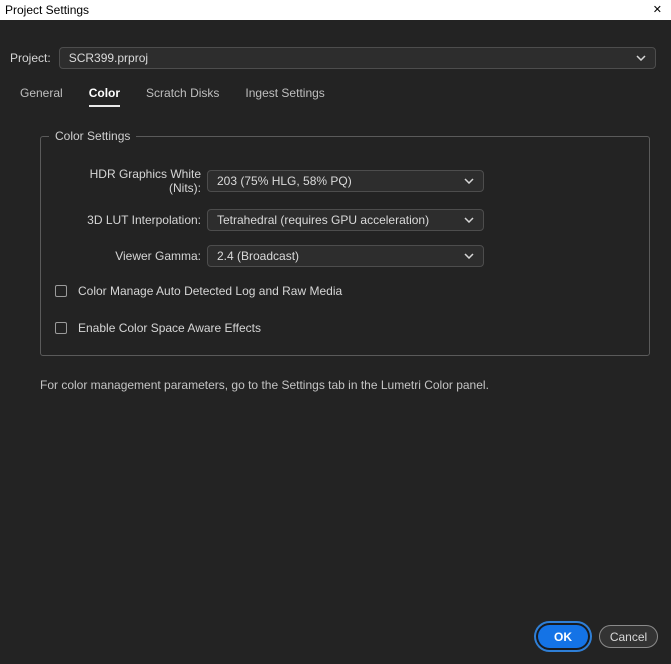 The image size is (671, 664). Describe the element at coordinates (182, 96) in the screenshot. I see `tab-scratch-disks: Scratch Disks` at that location.